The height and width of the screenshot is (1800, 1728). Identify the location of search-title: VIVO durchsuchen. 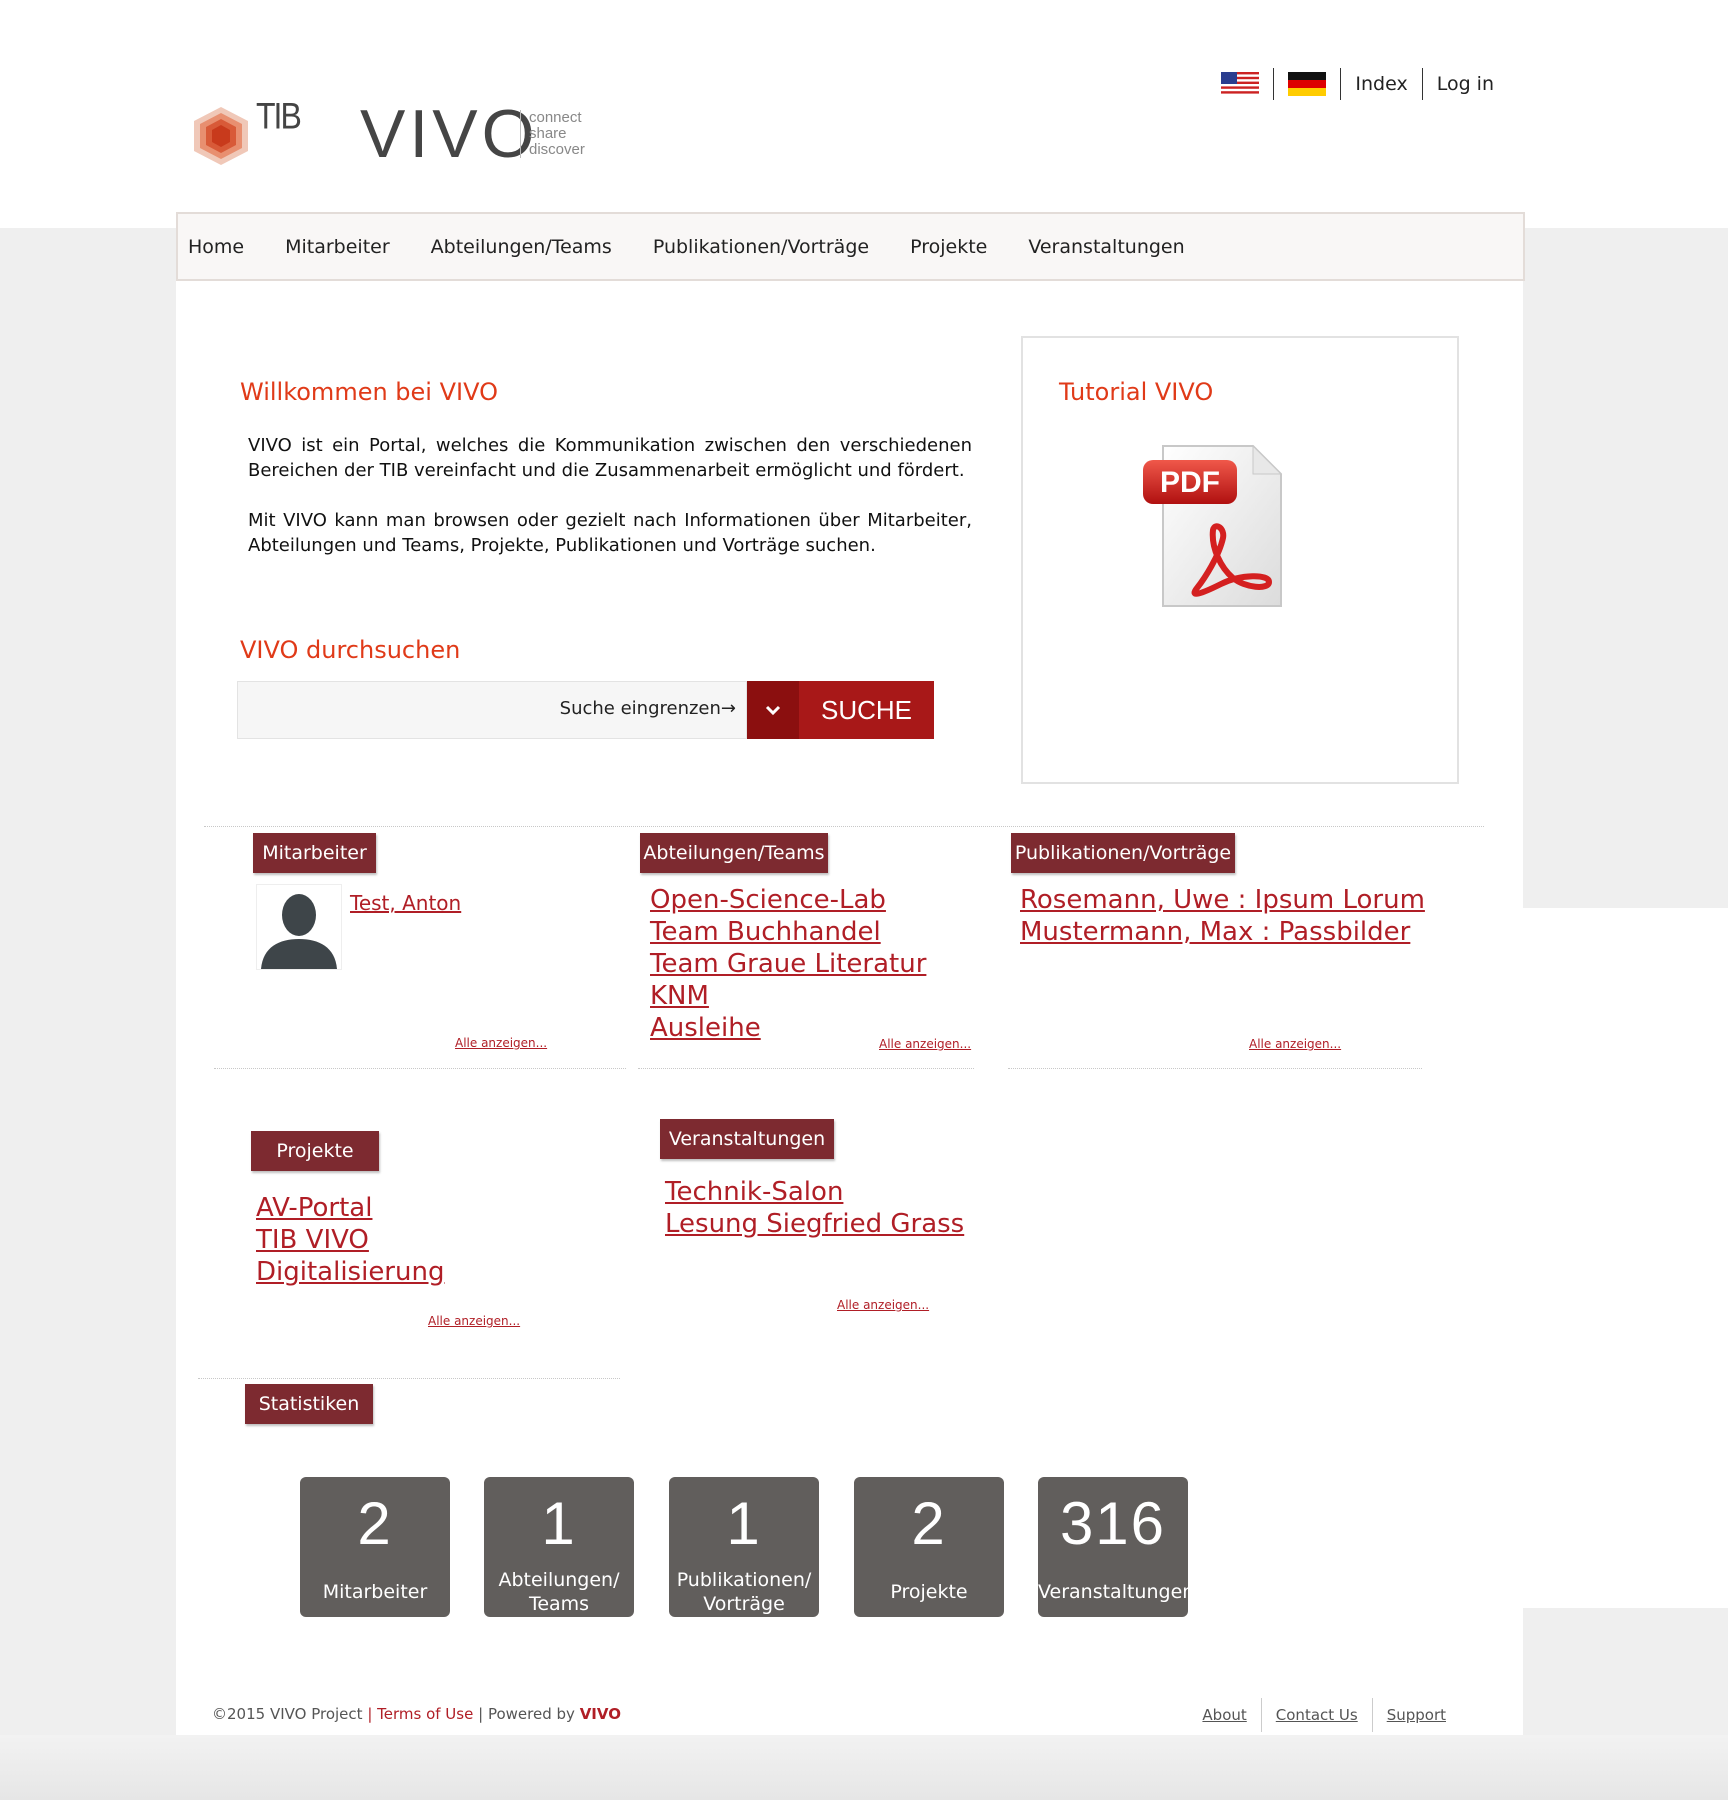
(350, 650).